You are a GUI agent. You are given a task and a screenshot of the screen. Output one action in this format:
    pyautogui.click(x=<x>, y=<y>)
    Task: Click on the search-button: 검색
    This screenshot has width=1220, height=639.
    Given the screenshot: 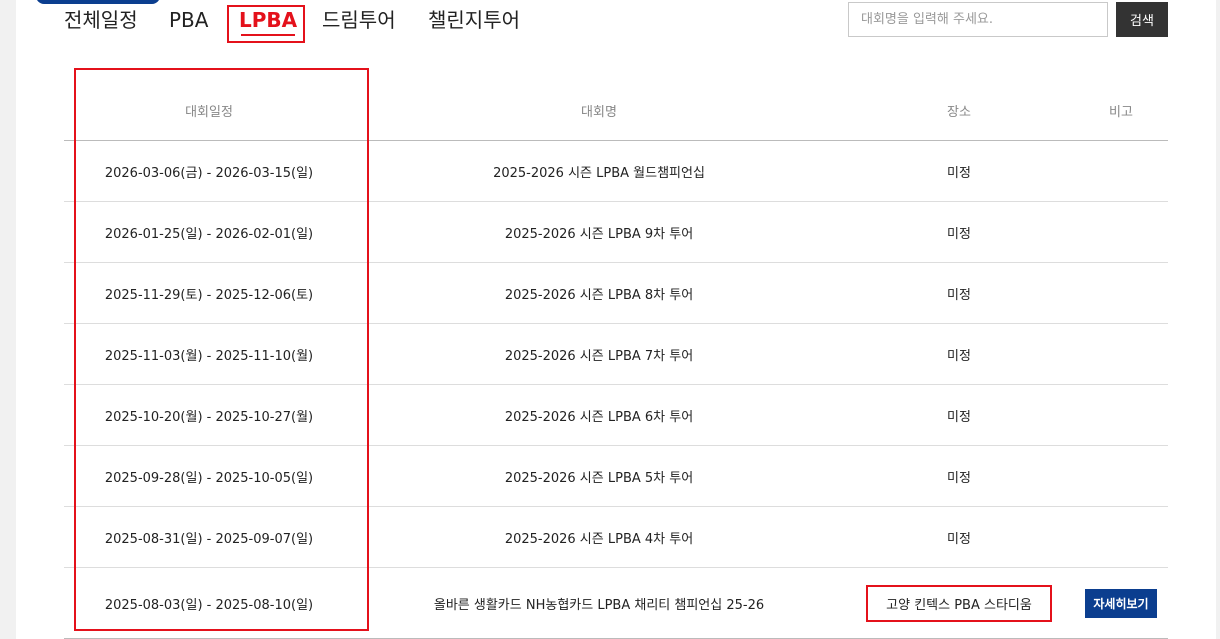 What is the action you would take?
    pyautogui.click(x=1142, y=19)
    